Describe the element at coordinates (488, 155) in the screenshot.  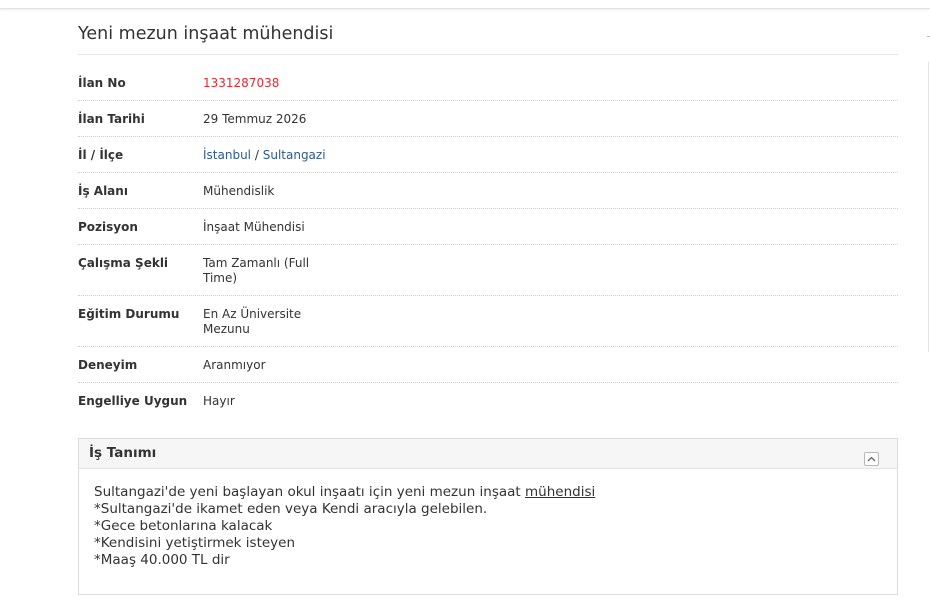
I see `info-row-il-ilce: İl / İlçe İstanbul / Sultangazi` at that location.